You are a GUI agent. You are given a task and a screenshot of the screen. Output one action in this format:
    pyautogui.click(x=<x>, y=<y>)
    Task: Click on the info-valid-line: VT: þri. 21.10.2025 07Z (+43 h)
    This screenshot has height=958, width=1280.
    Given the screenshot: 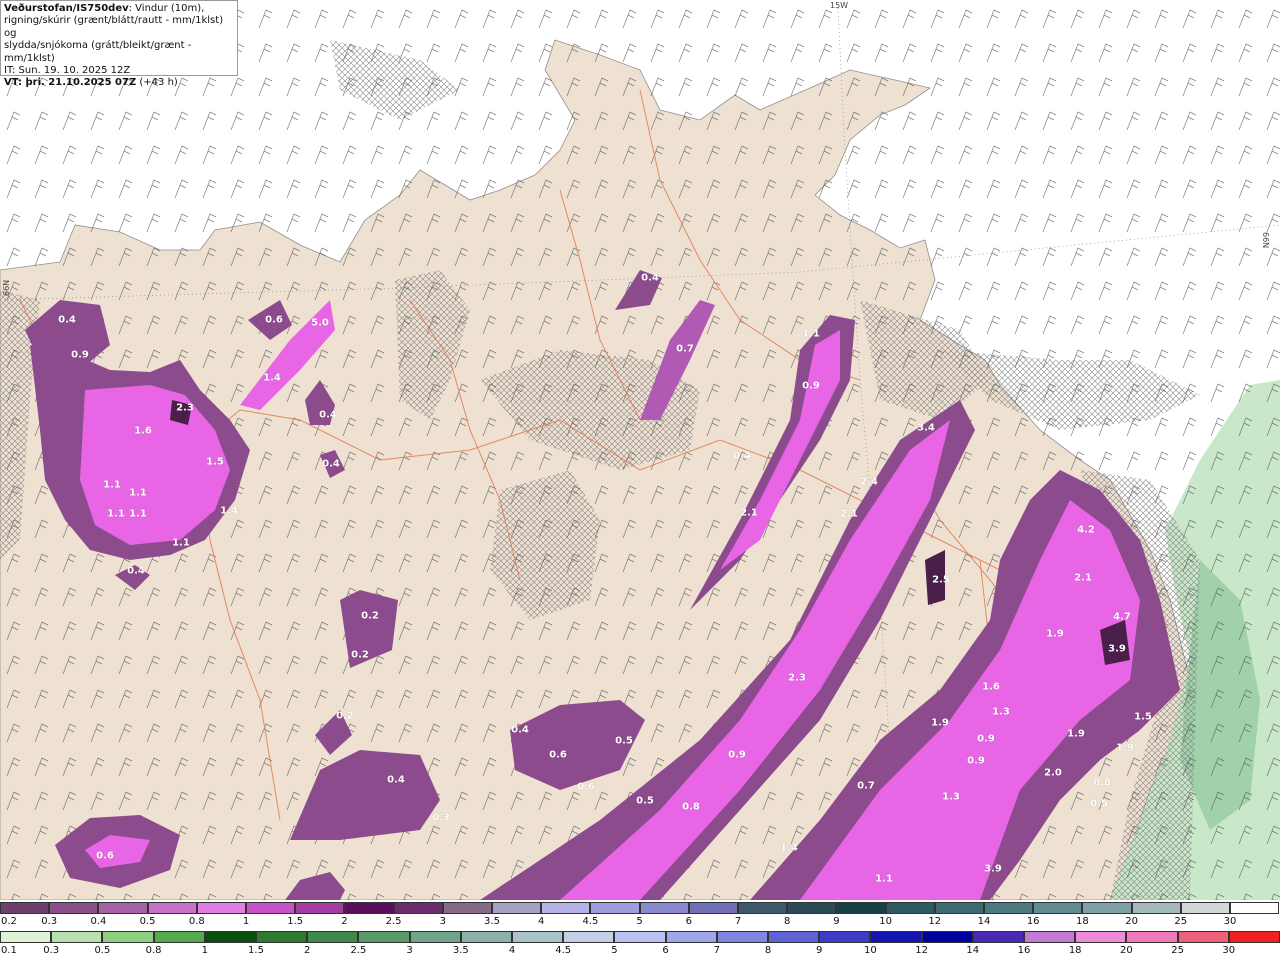 What is the action you would take?
    pyautogui.click(x=119, y=83)
    